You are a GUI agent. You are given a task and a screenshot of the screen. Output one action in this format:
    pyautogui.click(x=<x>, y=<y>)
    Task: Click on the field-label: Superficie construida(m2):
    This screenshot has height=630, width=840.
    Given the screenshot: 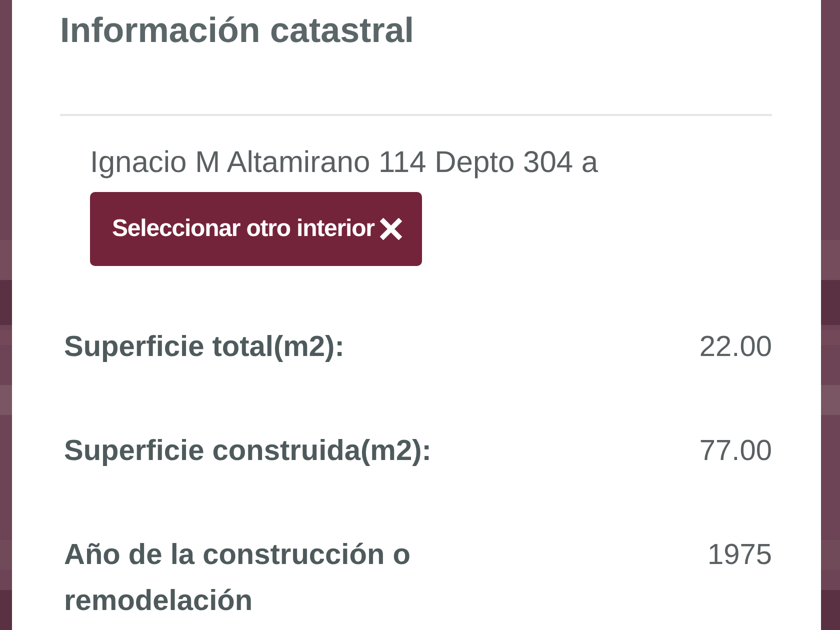 What is the action you would take?
    pyautogui.click(x=247, y=451)
    